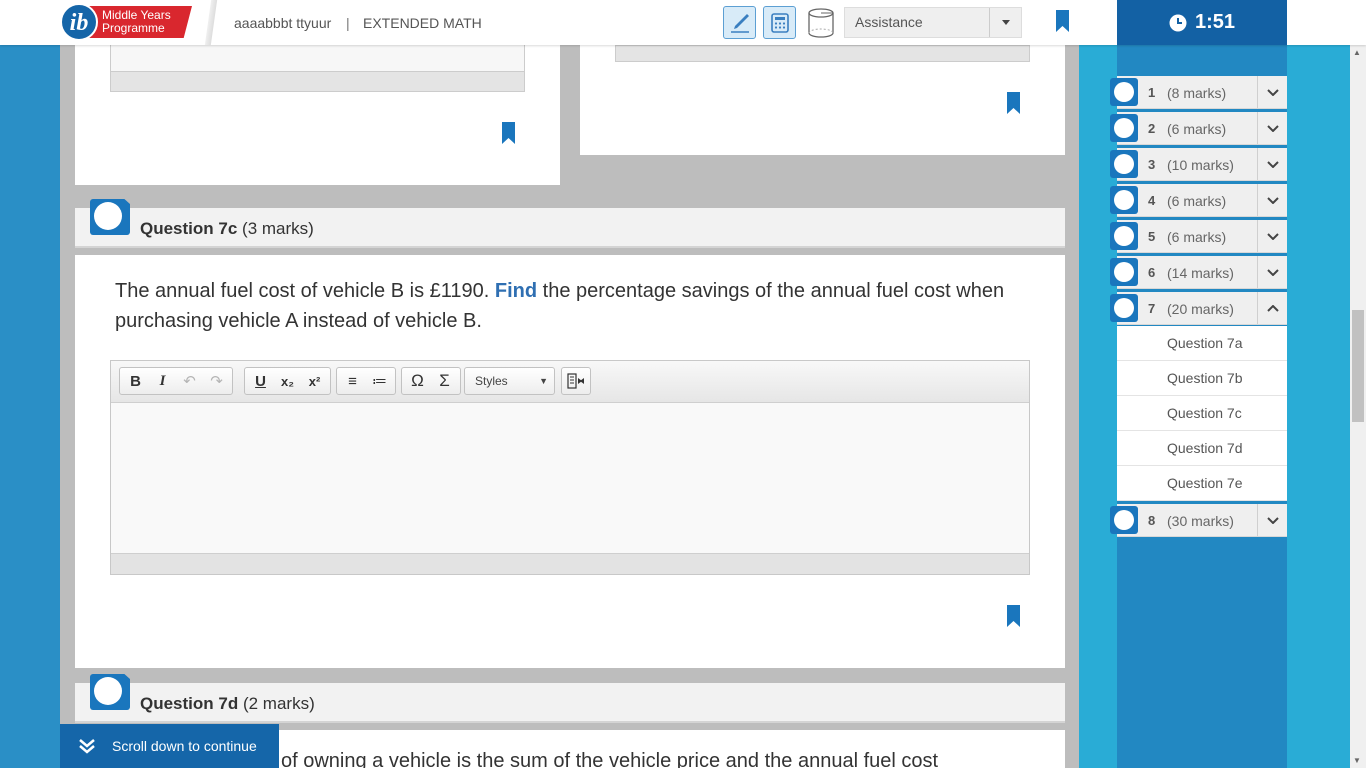  Describe the element at coordinates (278, 228) in the screenshot. I see `question-marks: (3 marks)` at that location.